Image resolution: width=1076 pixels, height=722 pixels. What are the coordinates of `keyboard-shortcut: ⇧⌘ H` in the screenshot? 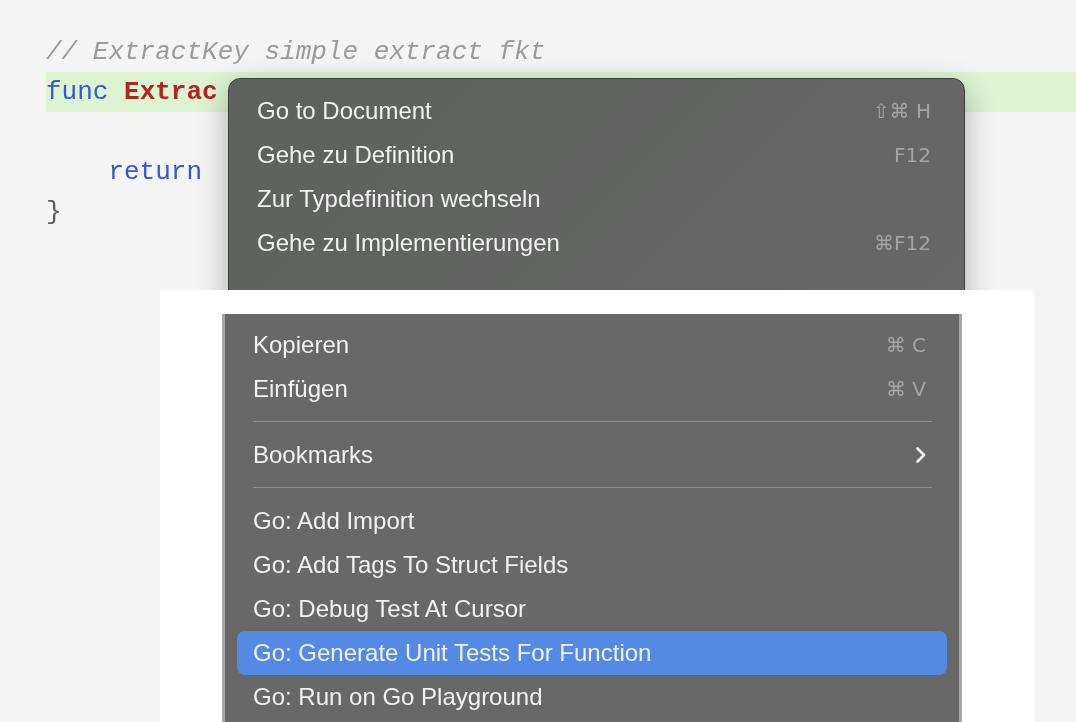 It's located at (901, 111).